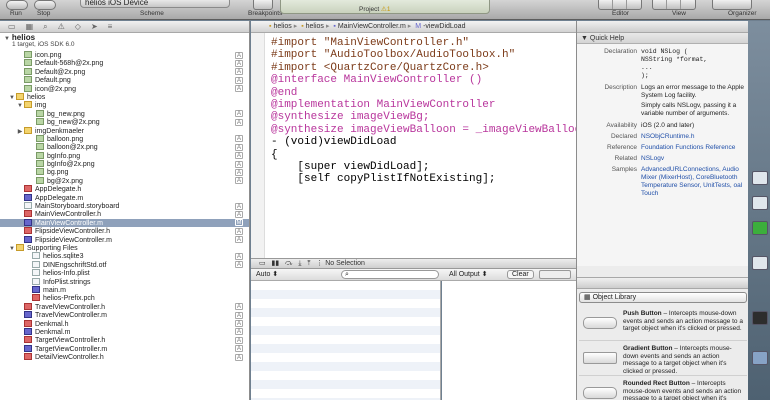 The image size is (770, 400). What do you see at coordinates (258, 145) in the screenshot?
I see `editor-gutter` at bounding box center [258, 145].